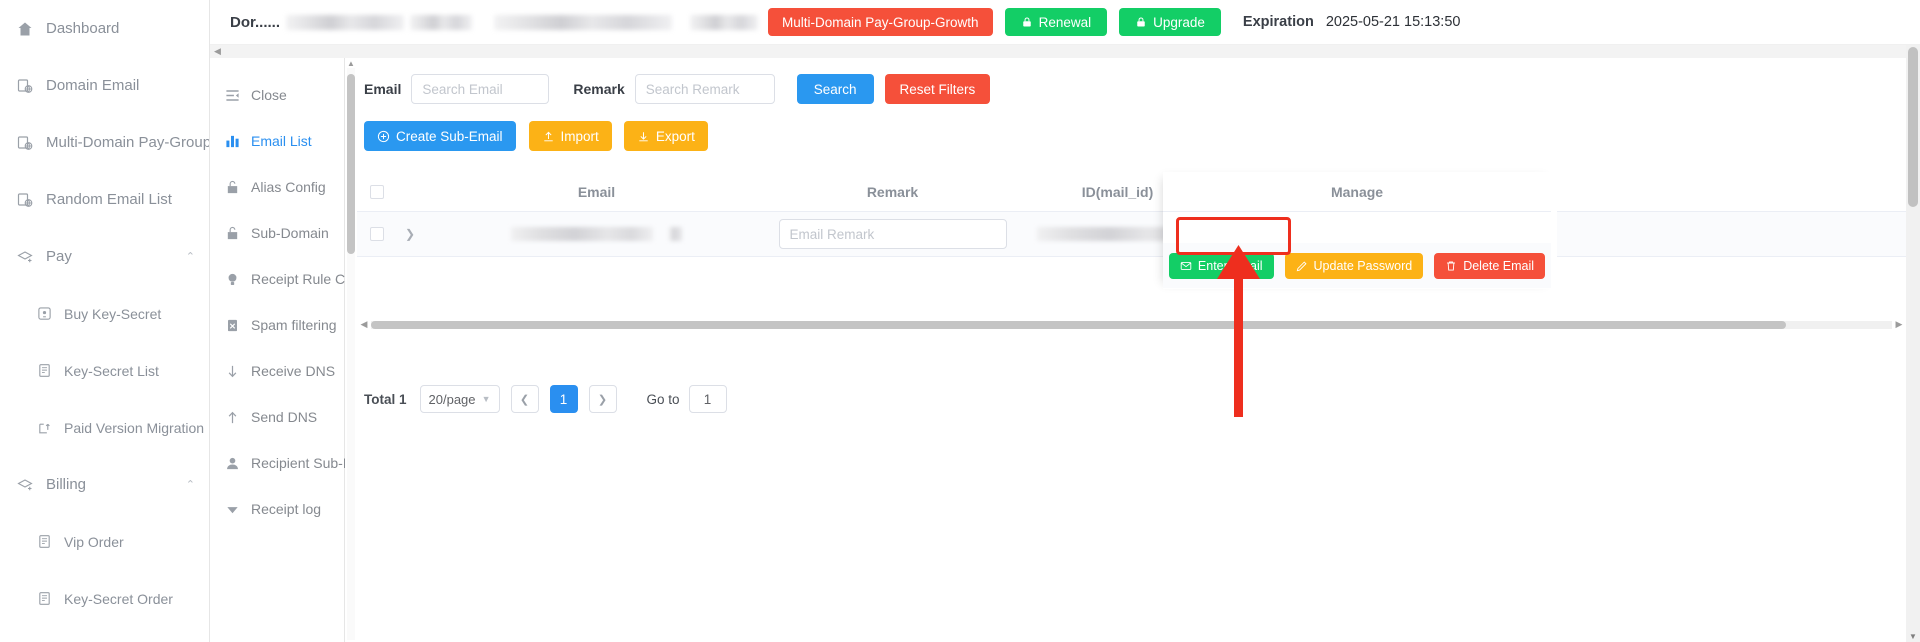  Describe the element at coordinates (665, 136) in the screenshot. I see `export-button: Export` at that location.